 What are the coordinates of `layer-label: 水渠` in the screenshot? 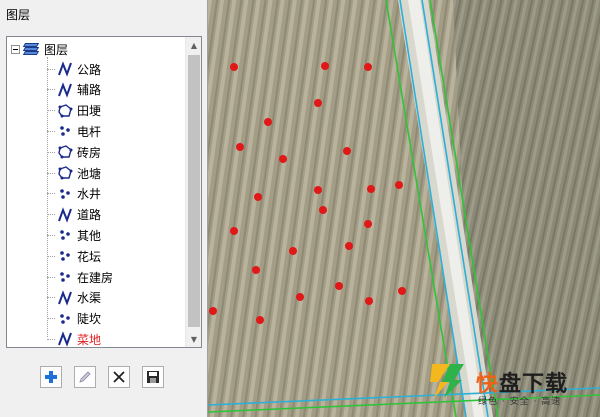 It's located at (89, 298).